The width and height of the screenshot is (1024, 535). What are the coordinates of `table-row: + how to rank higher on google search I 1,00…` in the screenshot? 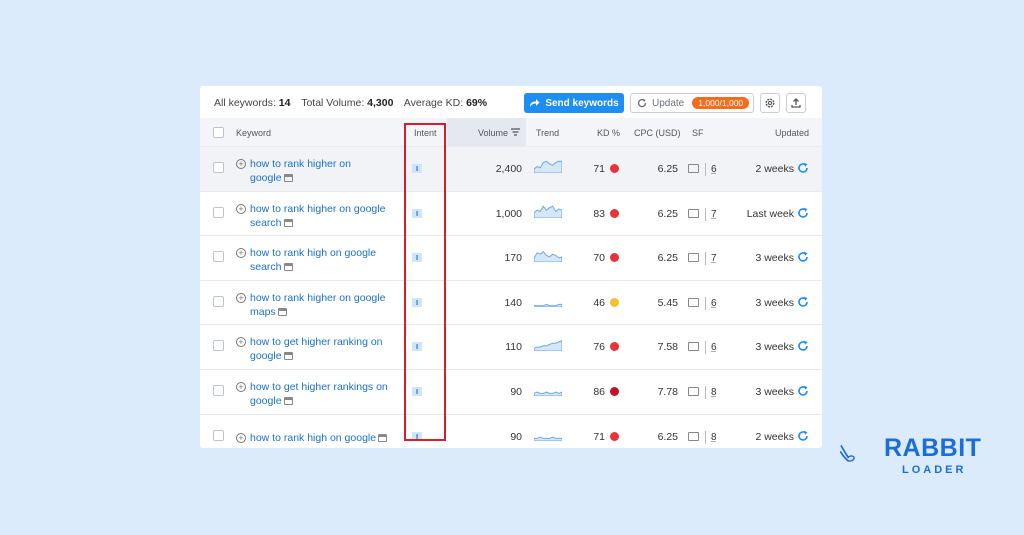 It's located at (511, 213).